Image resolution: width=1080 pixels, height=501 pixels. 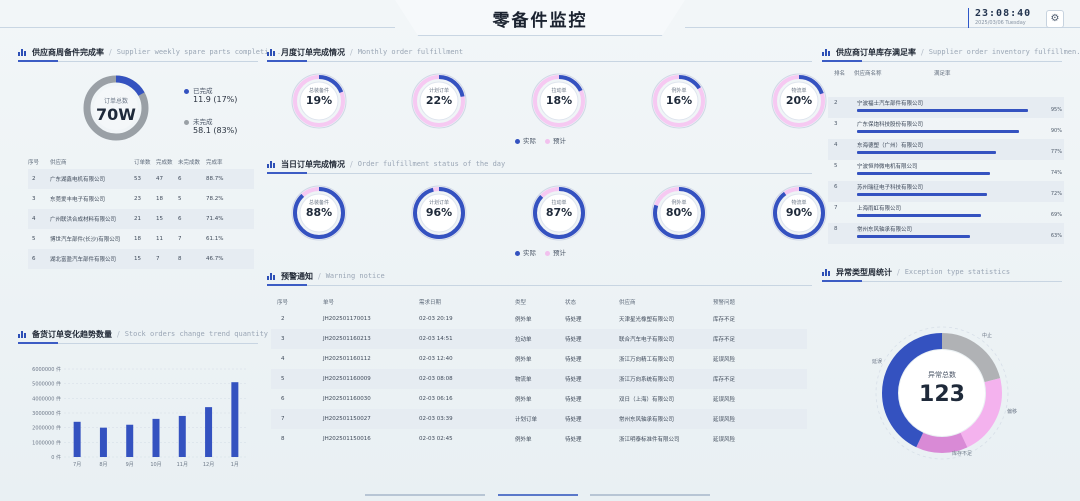 I want to click on legend-value: 11.9 (17%), so click(x=215, y=99).